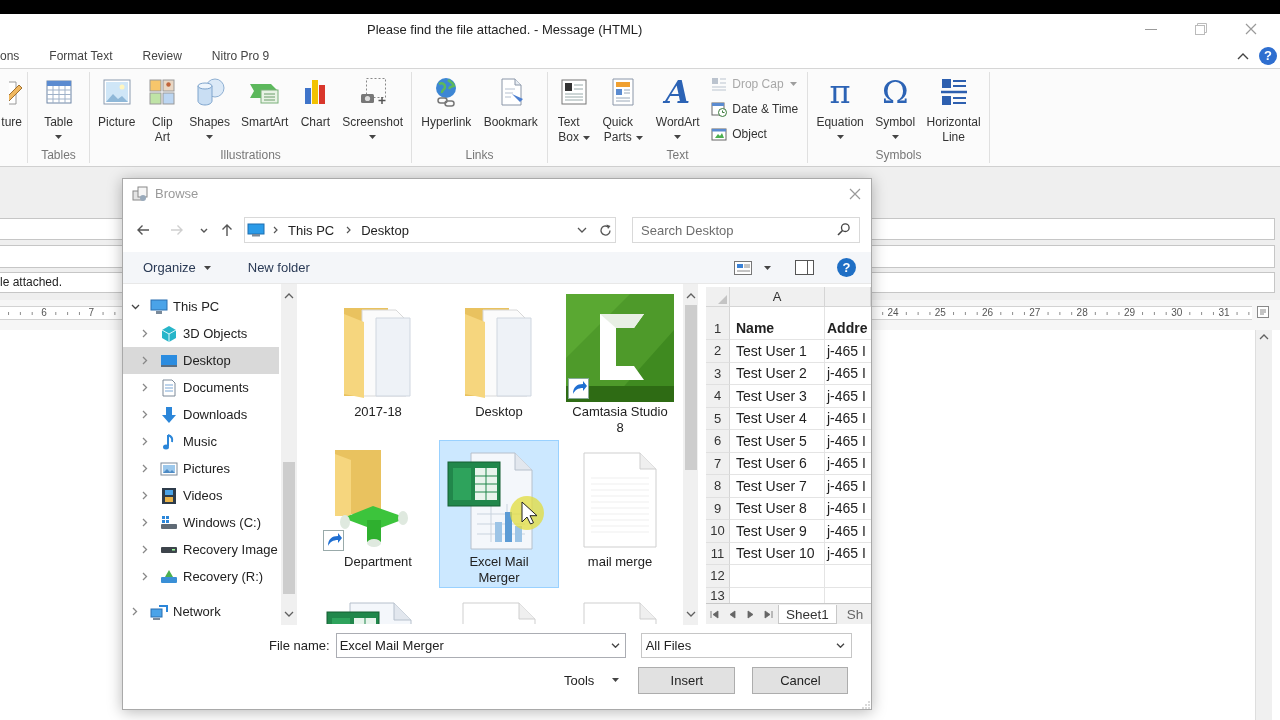 The width and height of the screenshot is (1280, 720). I want to click on ribbon-tab: Nitro Pro 9, so click(240, 56).